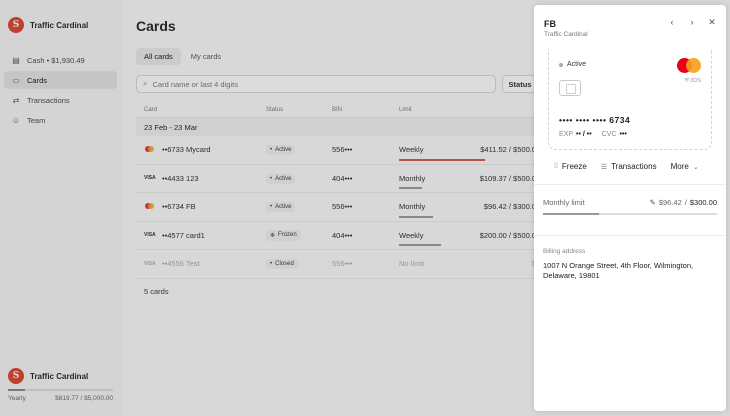 The width and height of the screenshot is (730, 416). I want to click on card-actions: ⁞⁞ Freeze ☰ Transactions More ⌄, so click(626, 166).